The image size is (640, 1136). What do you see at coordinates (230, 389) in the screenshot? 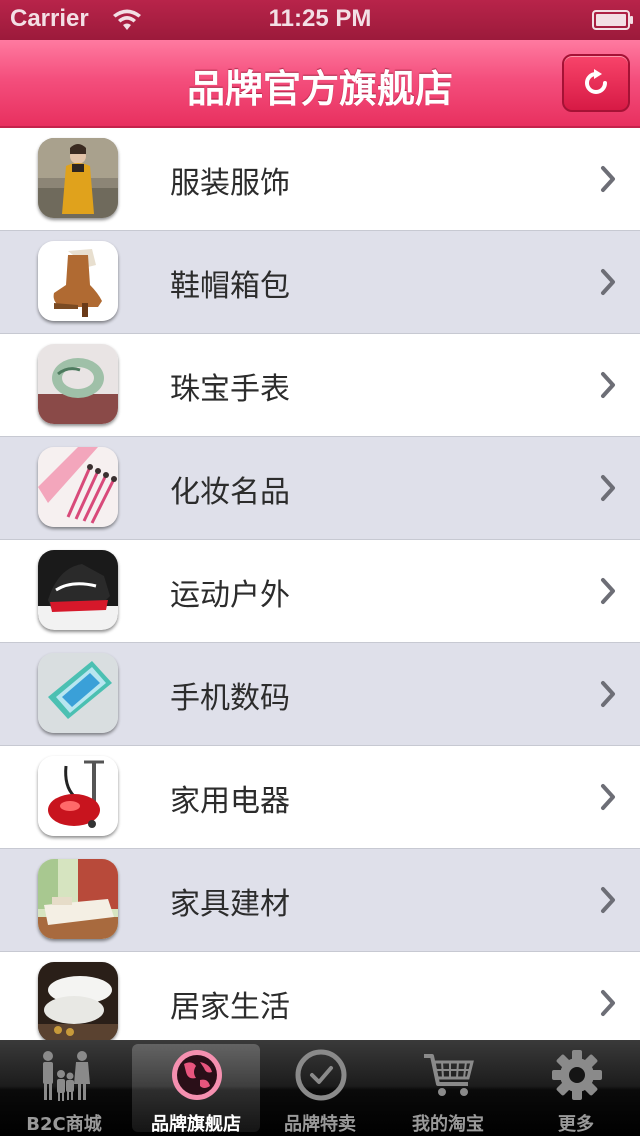
I see `category-label: 珠宝手表` at bounding box center [230, 389].